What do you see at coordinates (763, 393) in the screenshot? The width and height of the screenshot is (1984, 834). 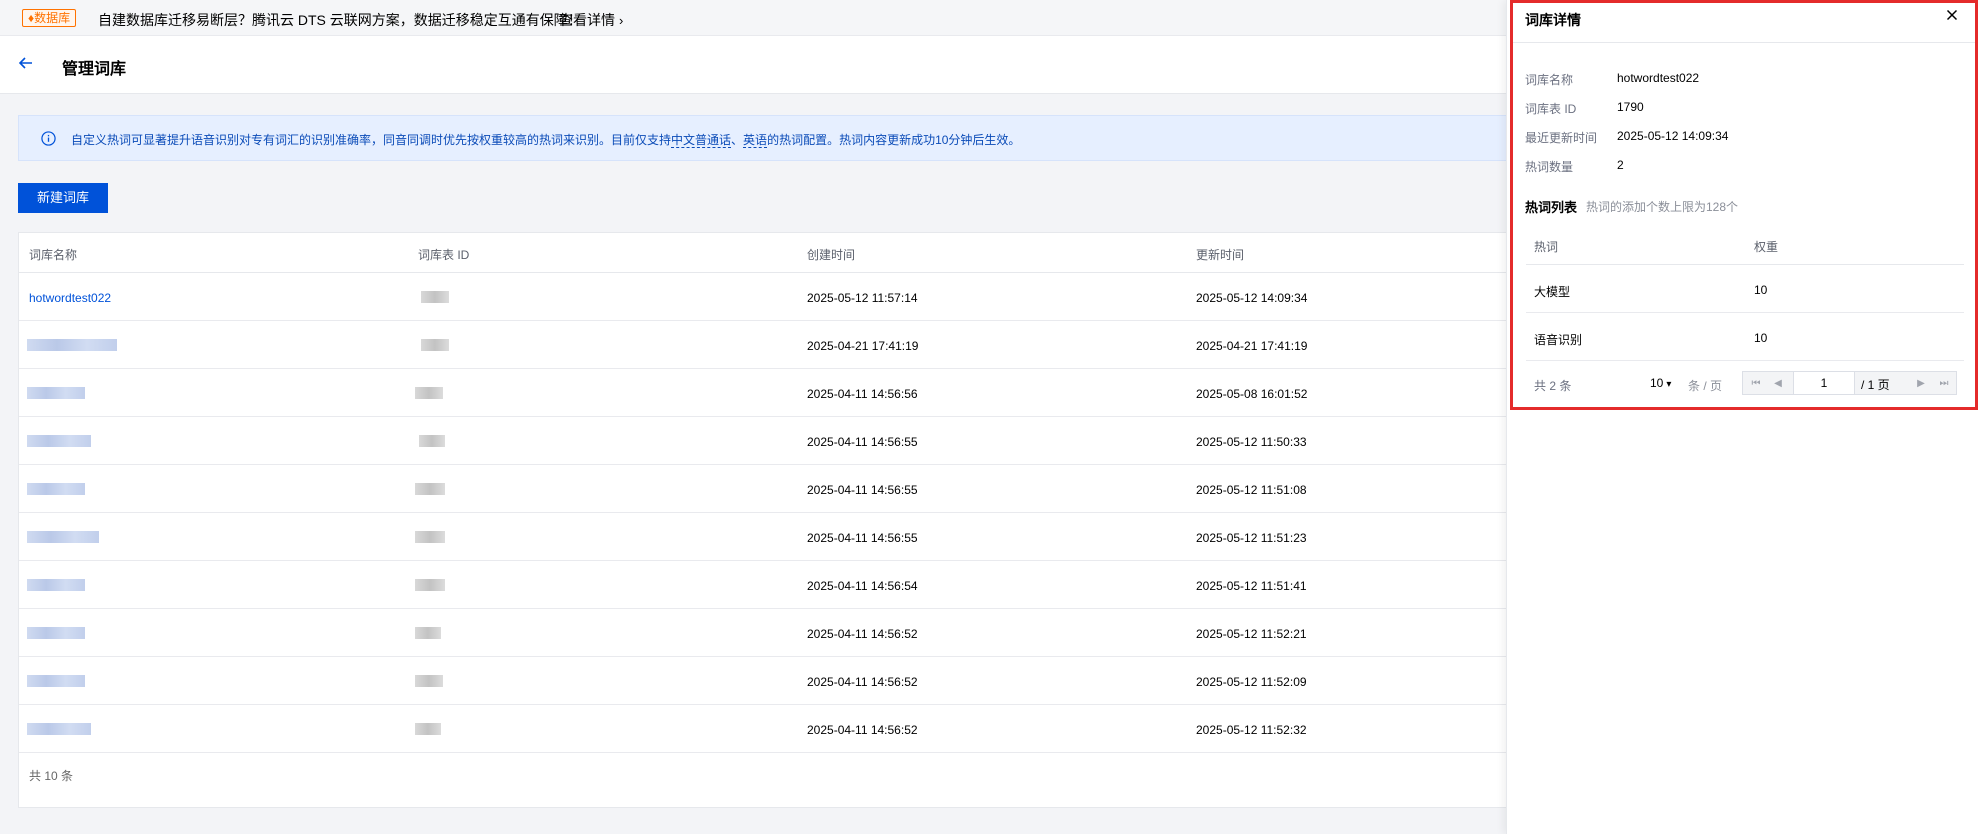 I see `table-row: 2025-04-11 14:56:56 2025-05-08 16:01:52` at bounding box center [763, 393].